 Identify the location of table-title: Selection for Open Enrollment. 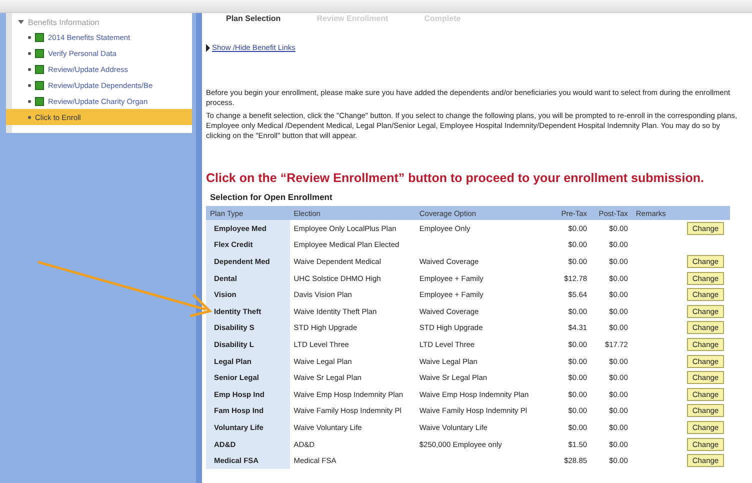
(272, 197).